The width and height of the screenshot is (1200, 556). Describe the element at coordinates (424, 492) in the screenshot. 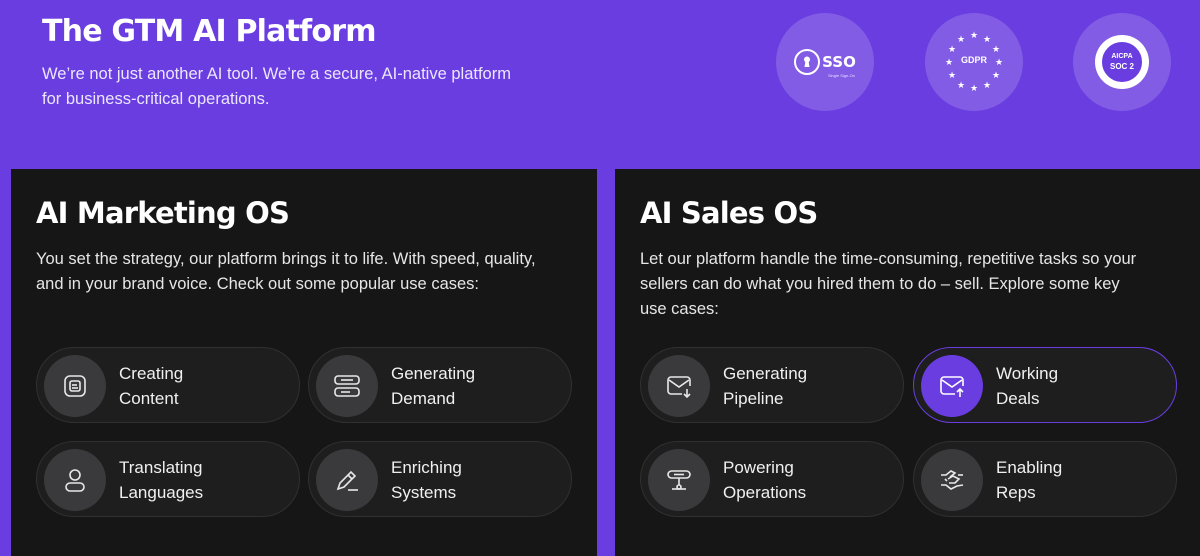

I see `card-label-line2: Systems` at that location.